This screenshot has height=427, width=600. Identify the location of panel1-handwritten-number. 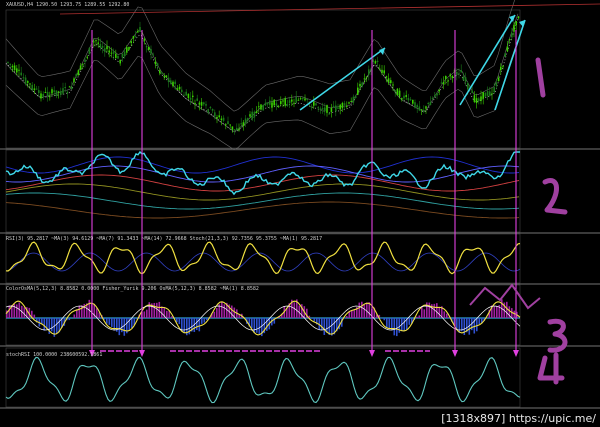
(540, 77).